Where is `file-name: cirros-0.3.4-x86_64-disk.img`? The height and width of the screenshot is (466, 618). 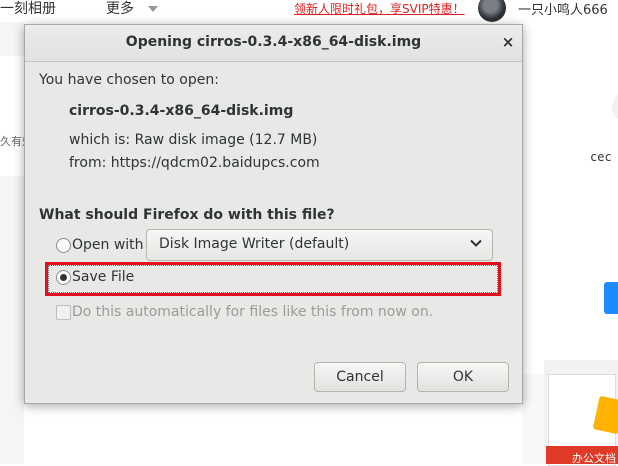
file-name: cirros-0.3.4-x86_64-disk.img is located at coordinates (181, 111).